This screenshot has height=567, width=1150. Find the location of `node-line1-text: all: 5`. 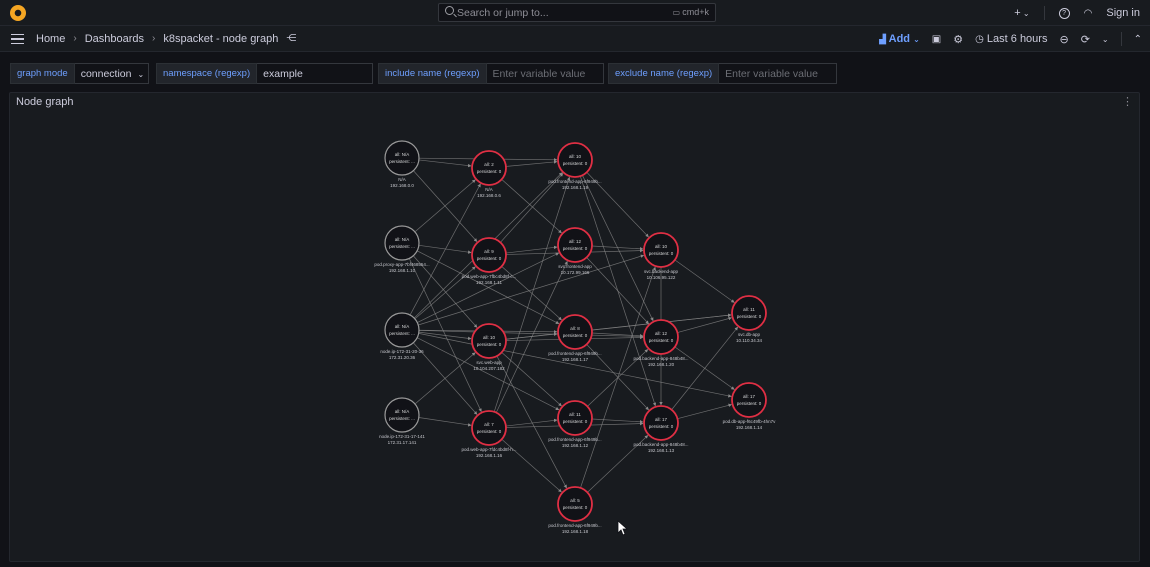

node-line1-text: all: 5 is located at coordinates (575, 500).